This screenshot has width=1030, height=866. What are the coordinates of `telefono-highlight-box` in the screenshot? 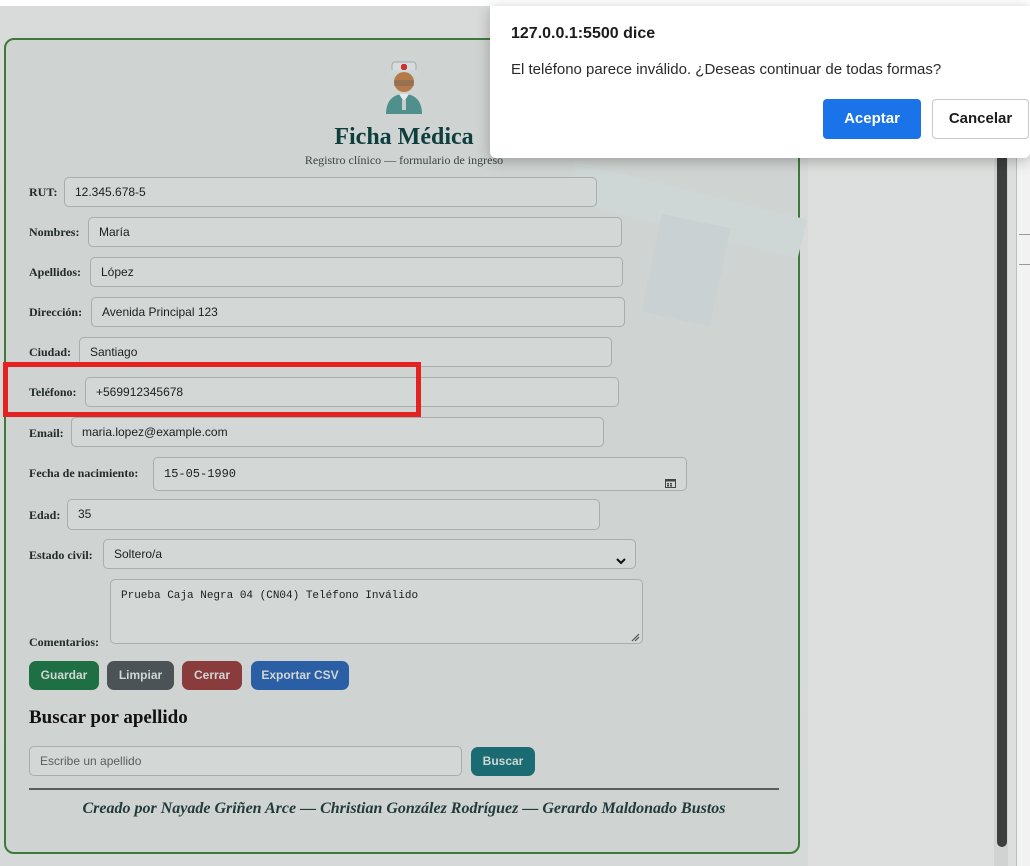 It's located at (212, 389).